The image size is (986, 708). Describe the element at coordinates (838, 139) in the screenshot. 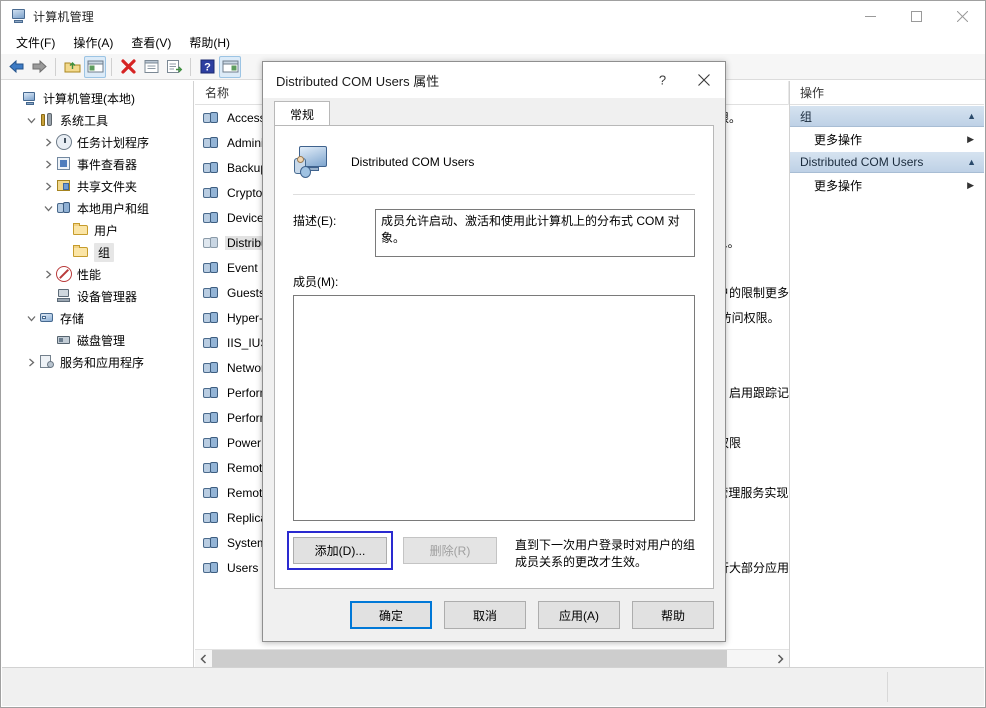

I see `actions-item-label: 更多操作` at that location.